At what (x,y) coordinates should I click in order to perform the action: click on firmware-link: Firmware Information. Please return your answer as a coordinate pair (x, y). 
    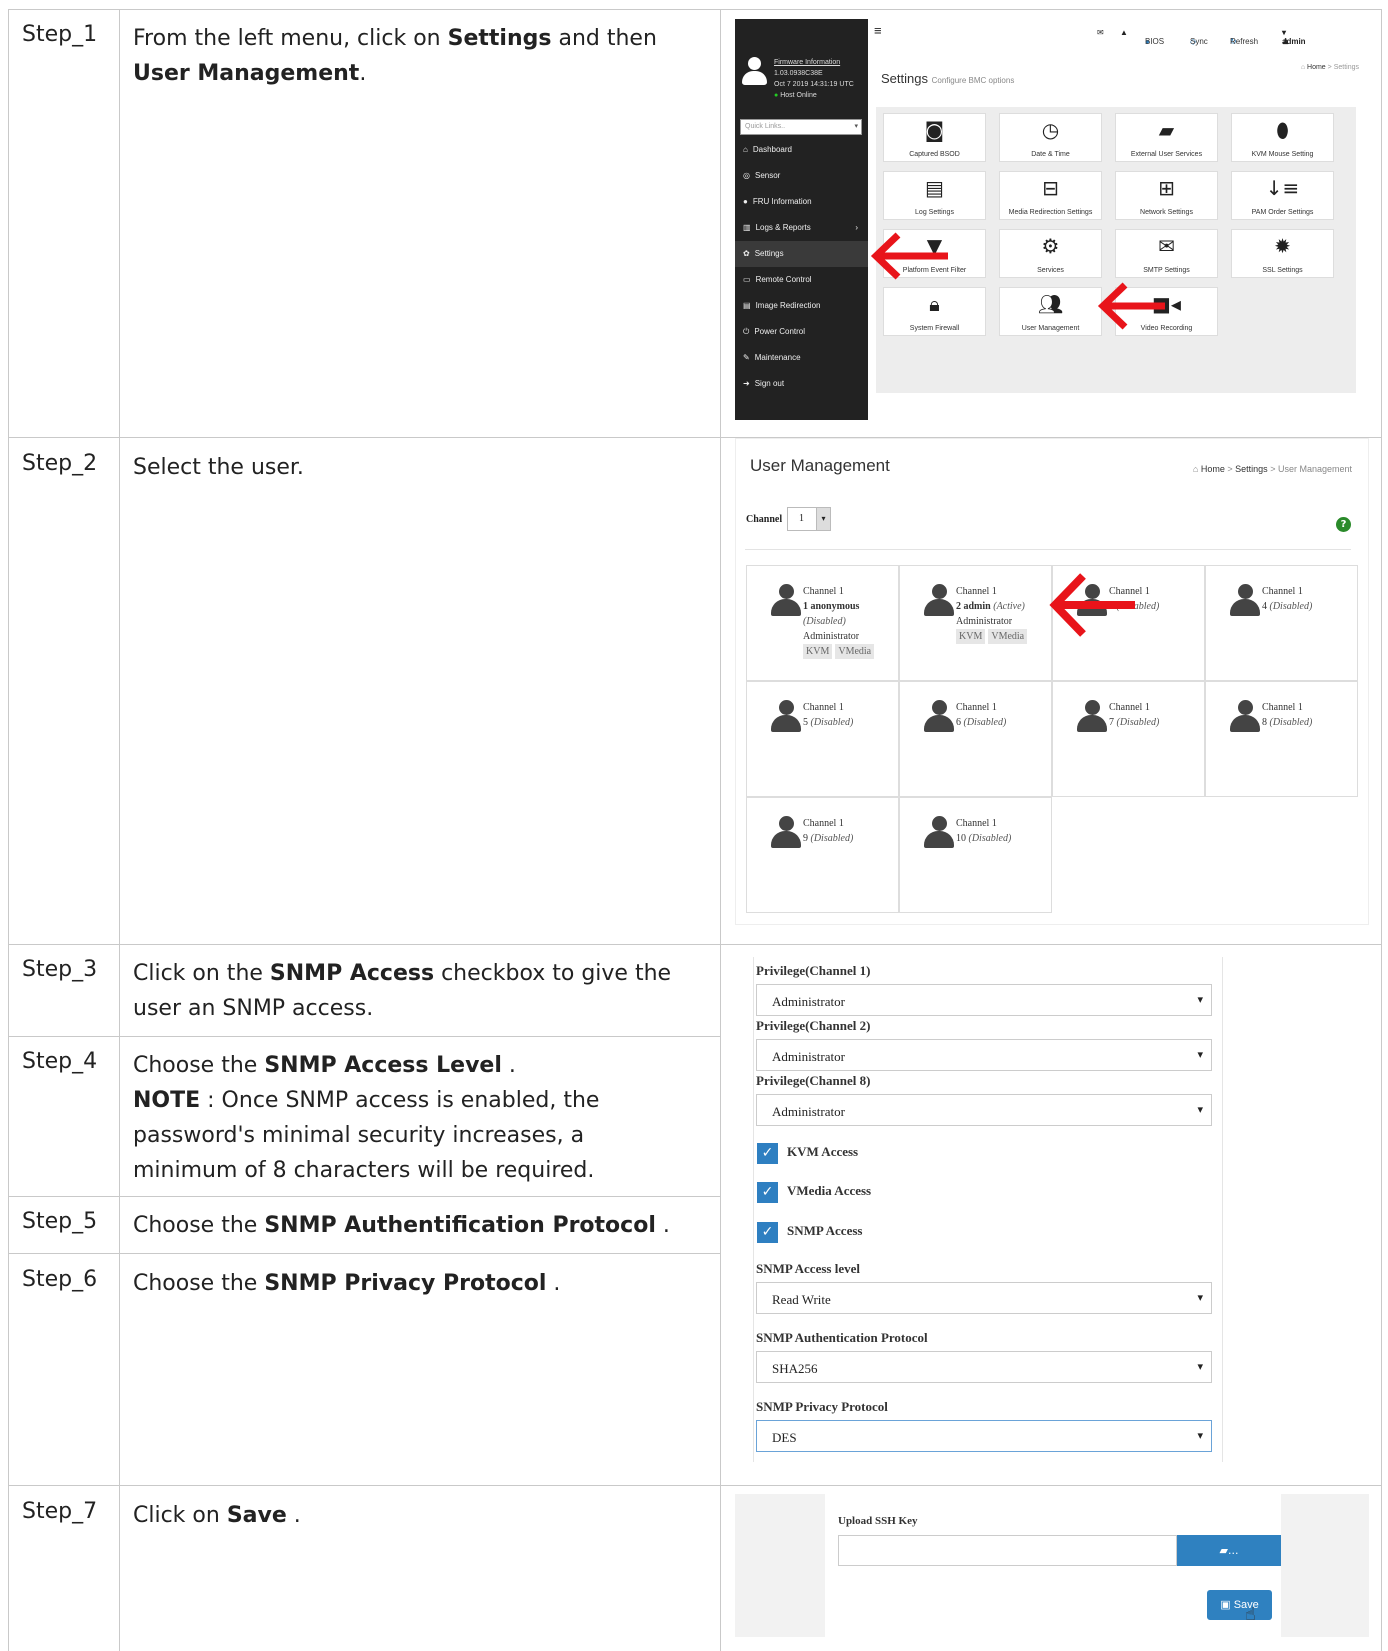
    Looking at the image, I should click on (807, 62).